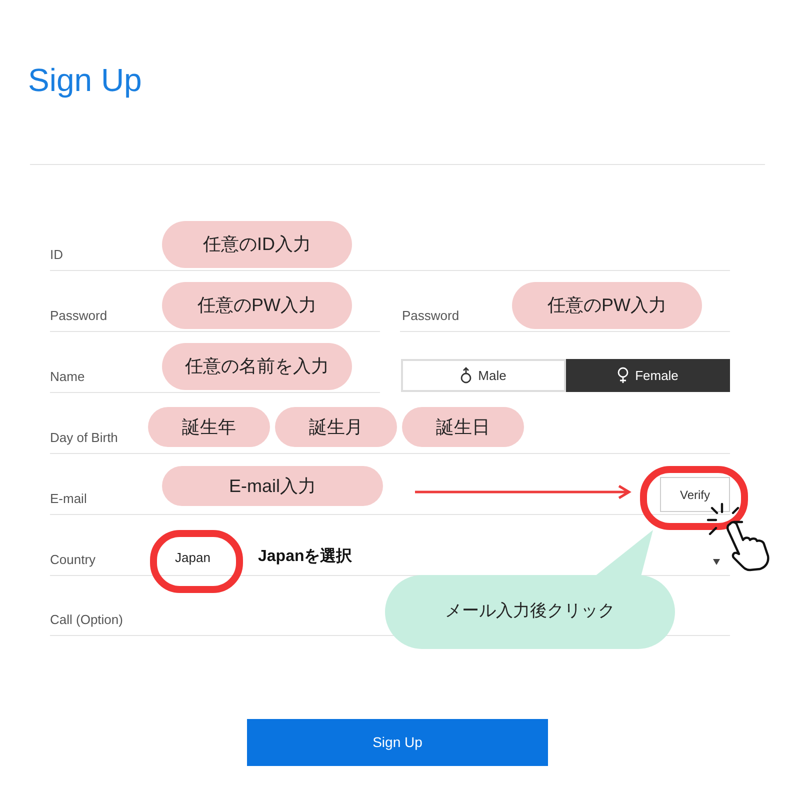 The width and height of the screenshot is (795, 803). What do you see at coordinates (648, 375) in the screenshot?
I see `gender-option: Female` at bounding box center [648, 375].